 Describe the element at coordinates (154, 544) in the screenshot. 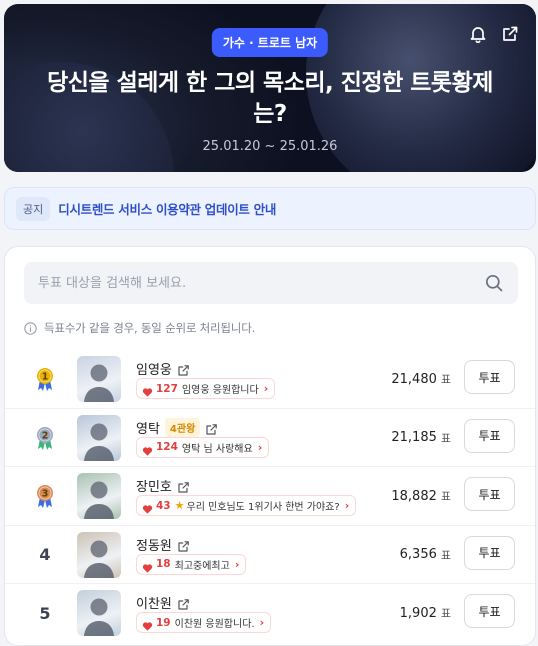

I see `candidate-name: 정동원` at that location.